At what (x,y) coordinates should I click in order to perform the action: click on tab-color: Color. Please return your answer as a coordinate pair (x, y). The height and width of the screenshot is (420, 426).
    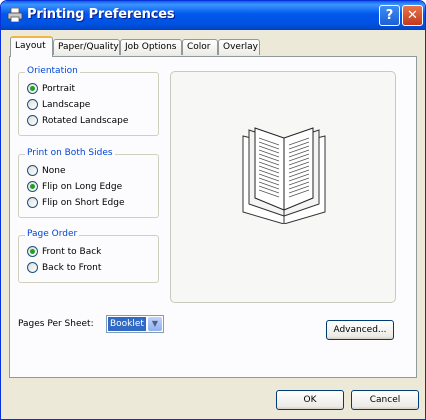
    Looking at the image, I should click on (200, 47).